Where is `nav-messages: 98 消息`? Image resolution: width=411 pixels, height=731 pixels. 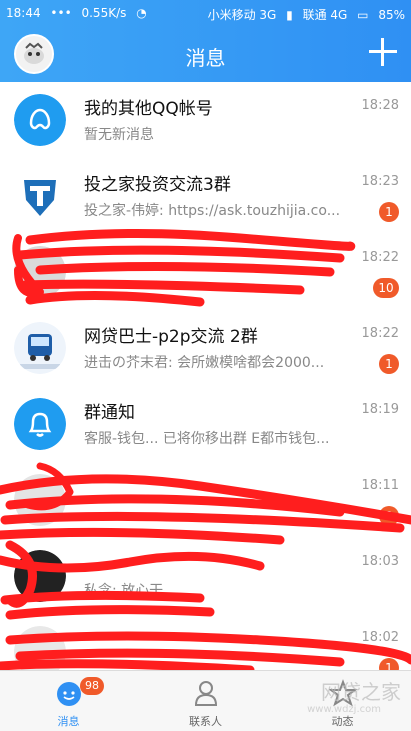 nav-messages: 98 消息 is located at coordinates (68, 701).